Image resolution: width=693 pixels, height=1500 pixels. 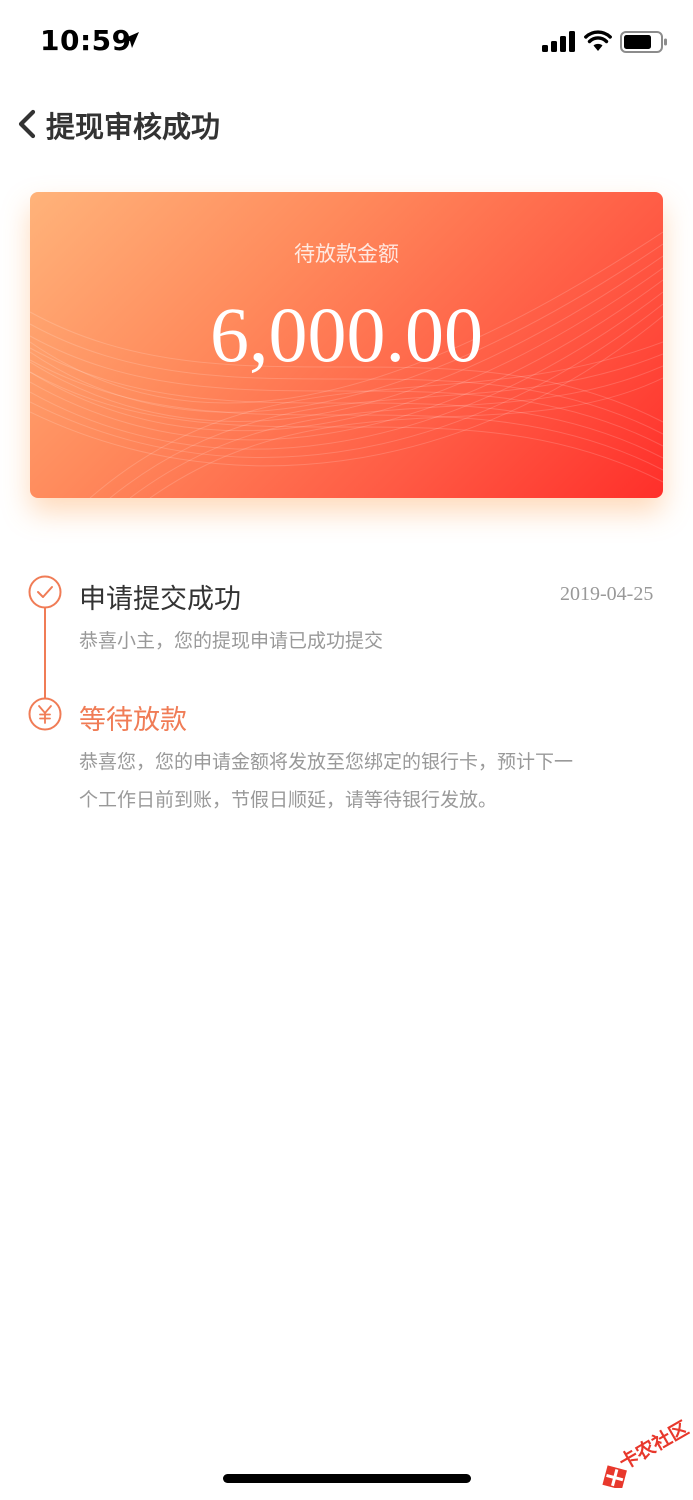 What do you see at coordinates (346, 254) in the screenshot?
I see `pending-amount-label: 待放款金额` at bounding box center [346, 254].